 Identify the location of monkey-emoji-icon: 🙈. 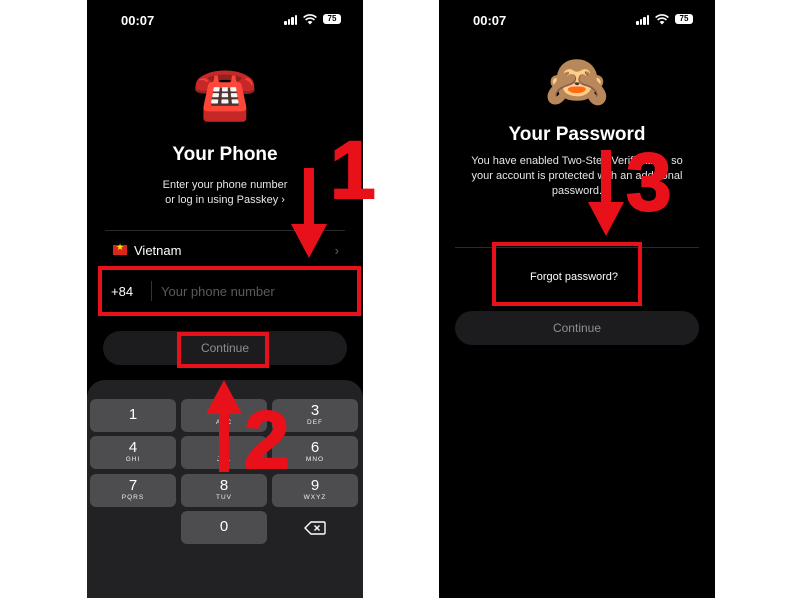
(577, 82).